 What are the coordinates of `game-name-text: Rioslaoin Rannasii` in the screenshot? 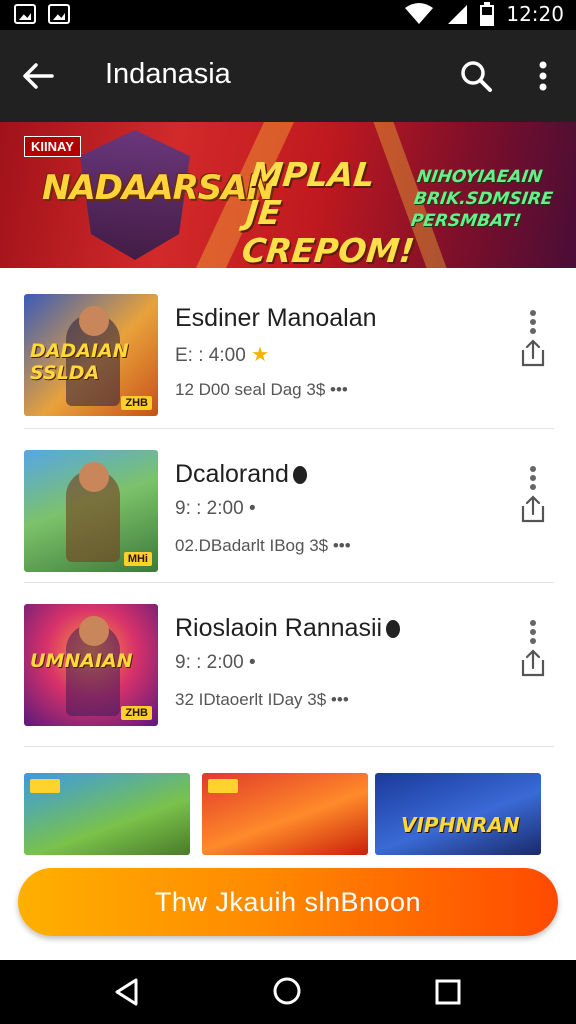 It's located at (279, 628).